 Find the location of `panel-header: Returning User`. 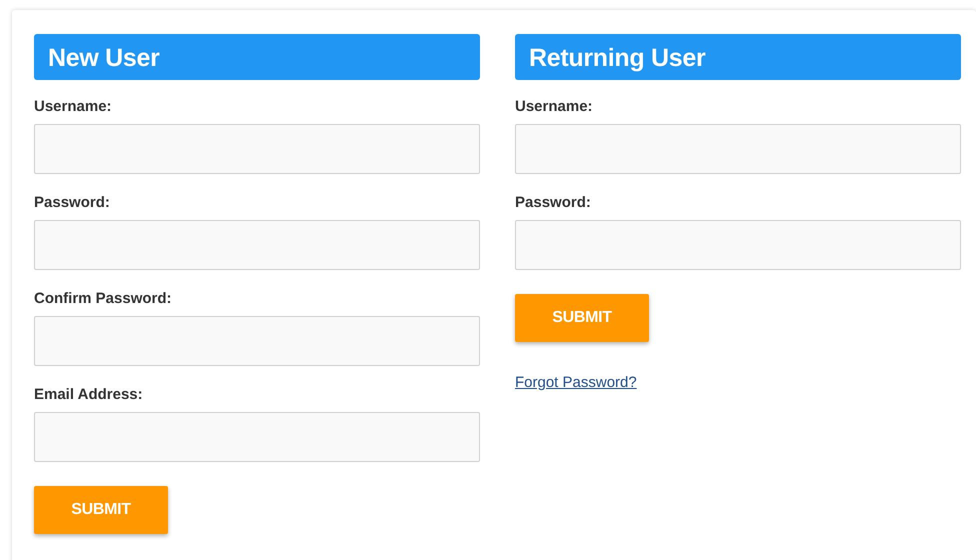

panel-header: Returning User is located at coordinates (738, 57).